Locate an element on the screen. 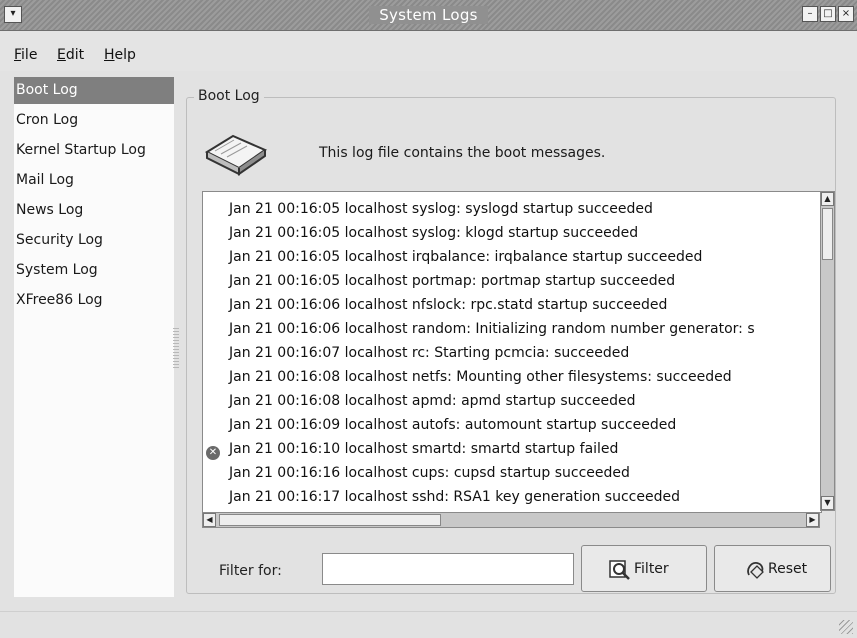  book-icon is located at coordinates (236, 155).